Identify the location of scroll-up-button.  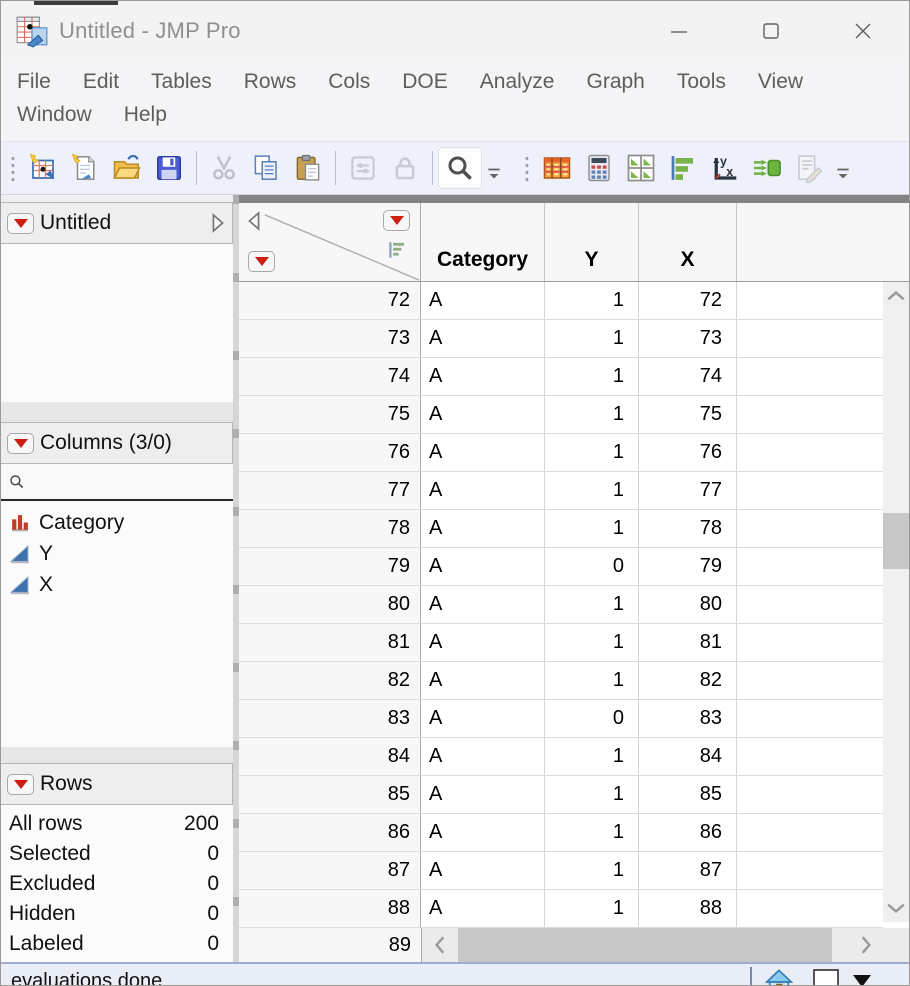
(896, 296).